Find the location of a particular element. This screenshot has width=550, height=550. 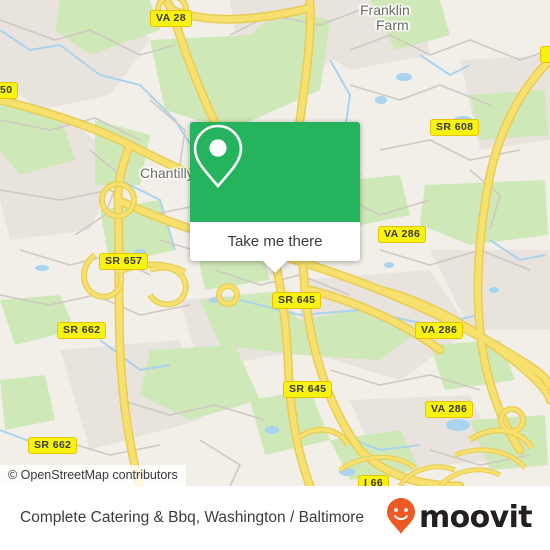

moovit-pin-icon is located at coordinates (401, 518).